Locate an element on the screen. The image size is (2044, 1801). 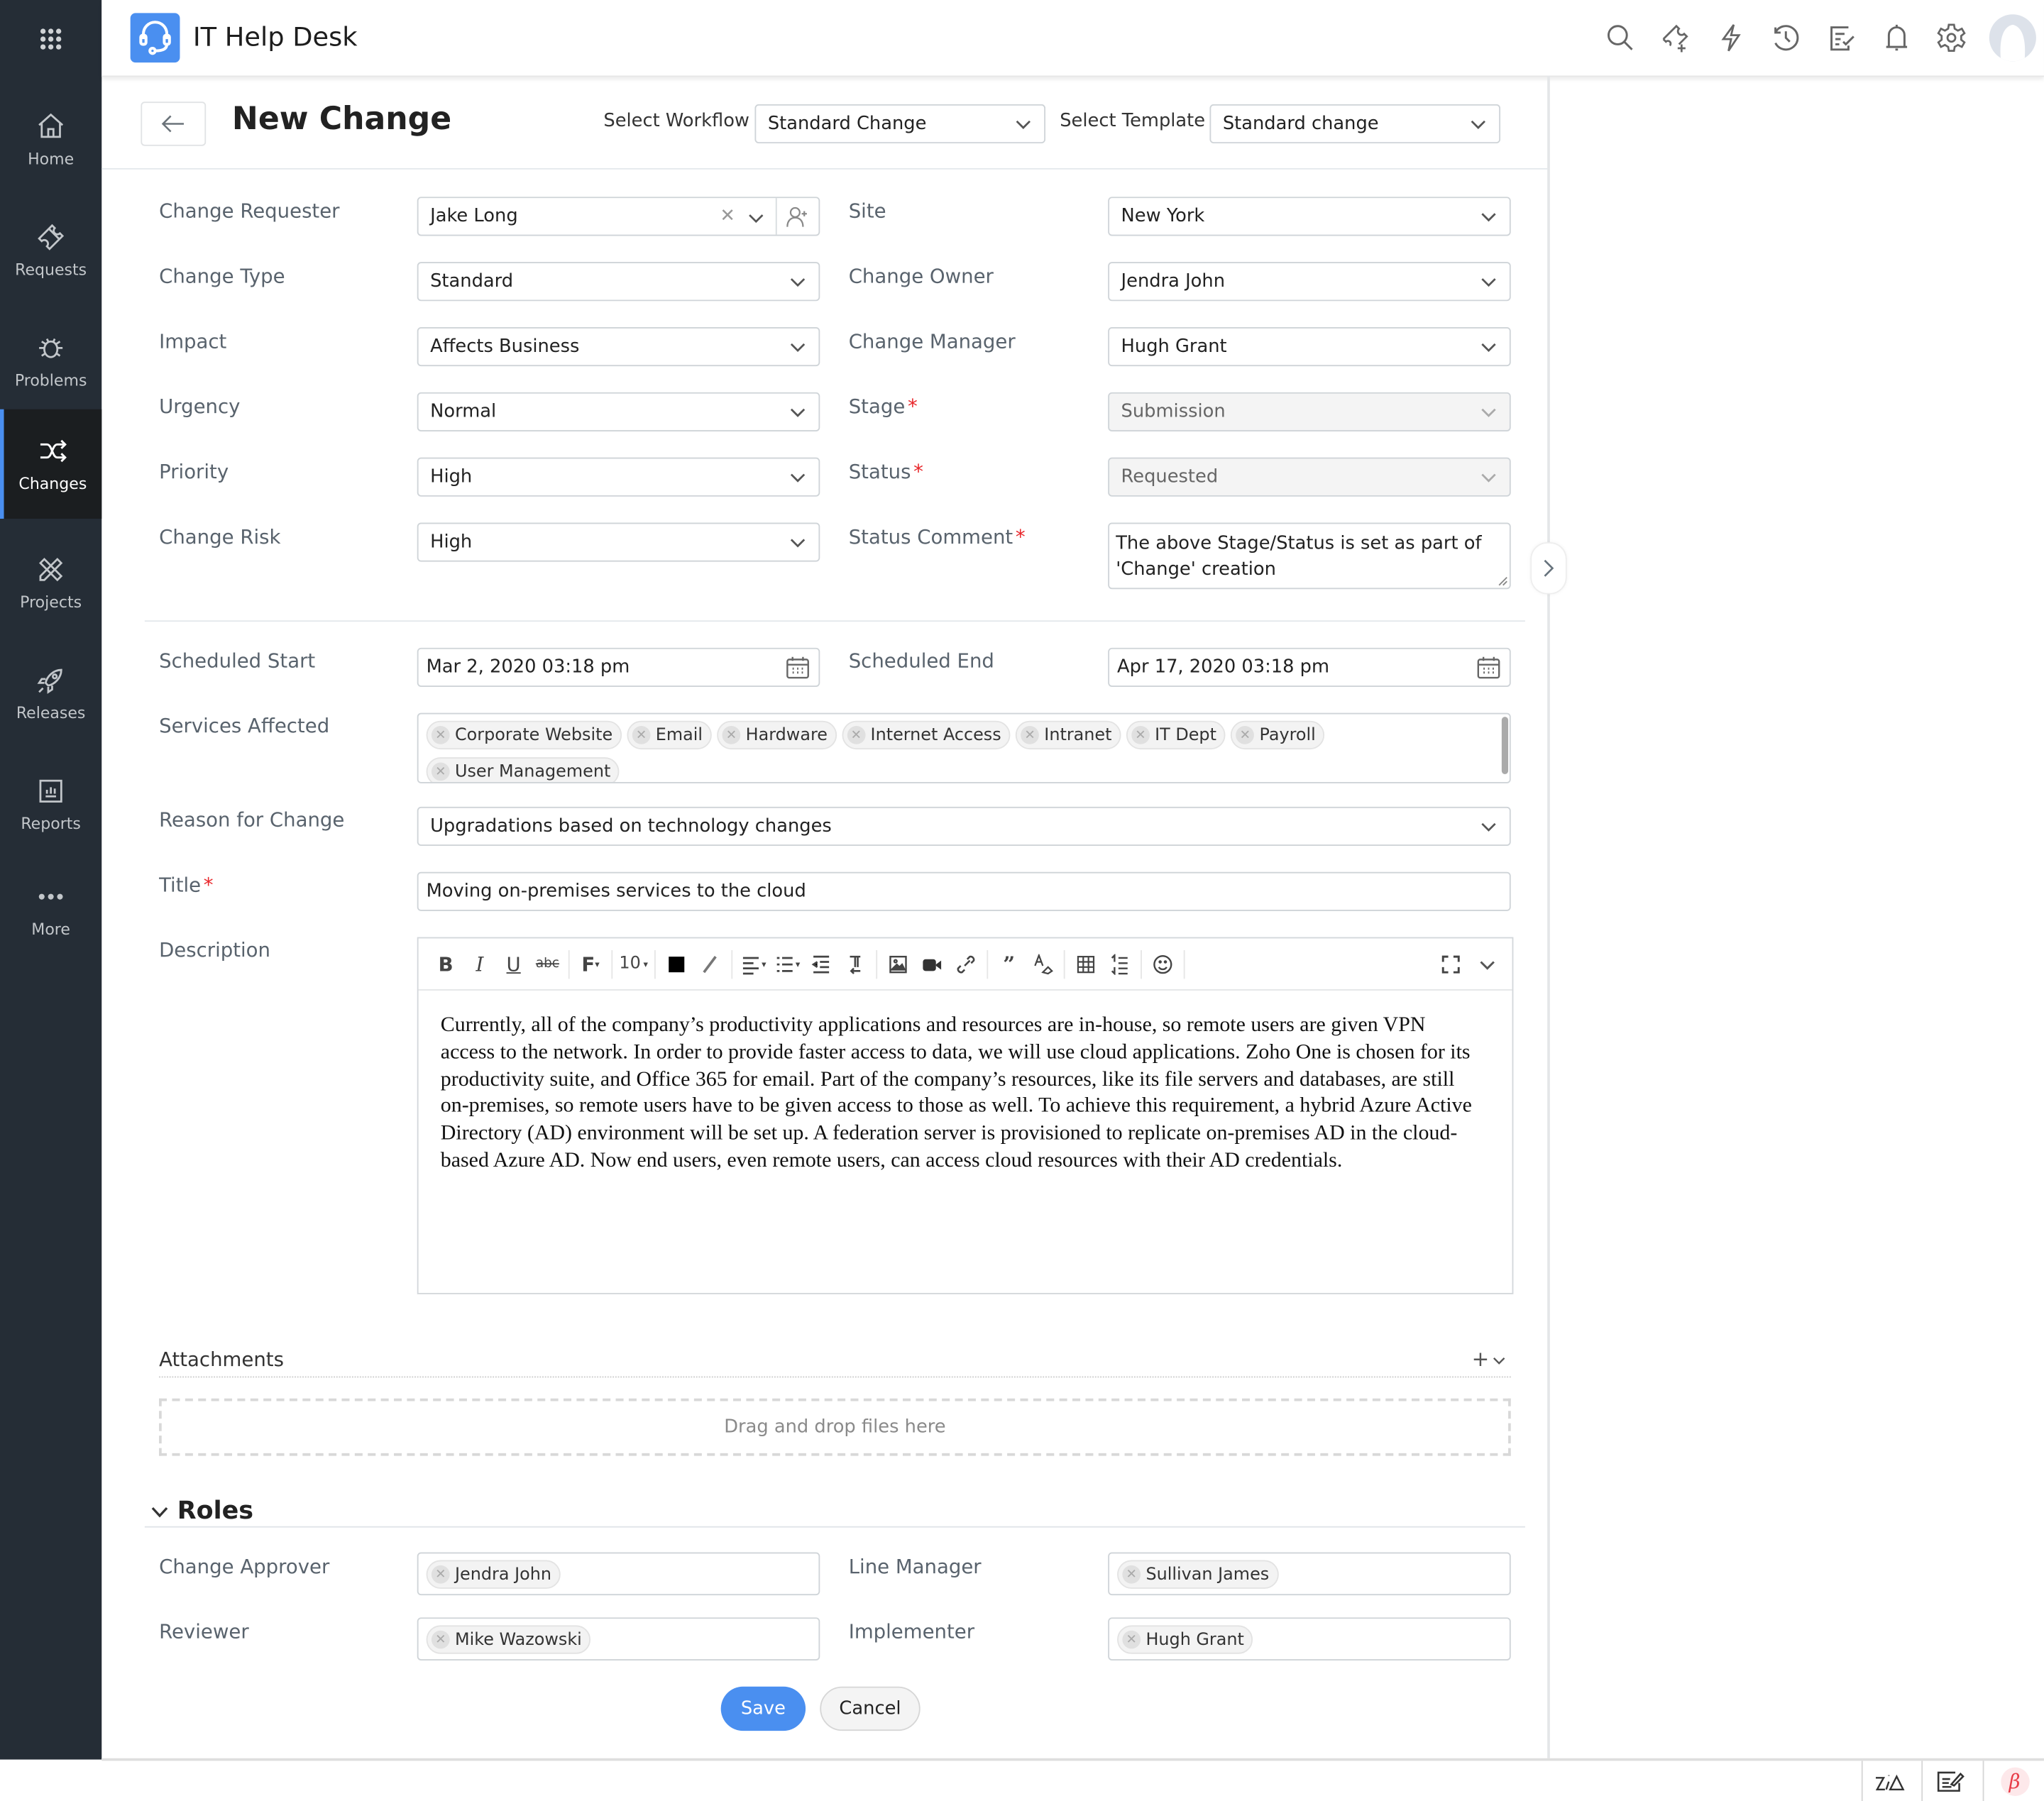
italic-button: I is located at coordinates (480, 963).